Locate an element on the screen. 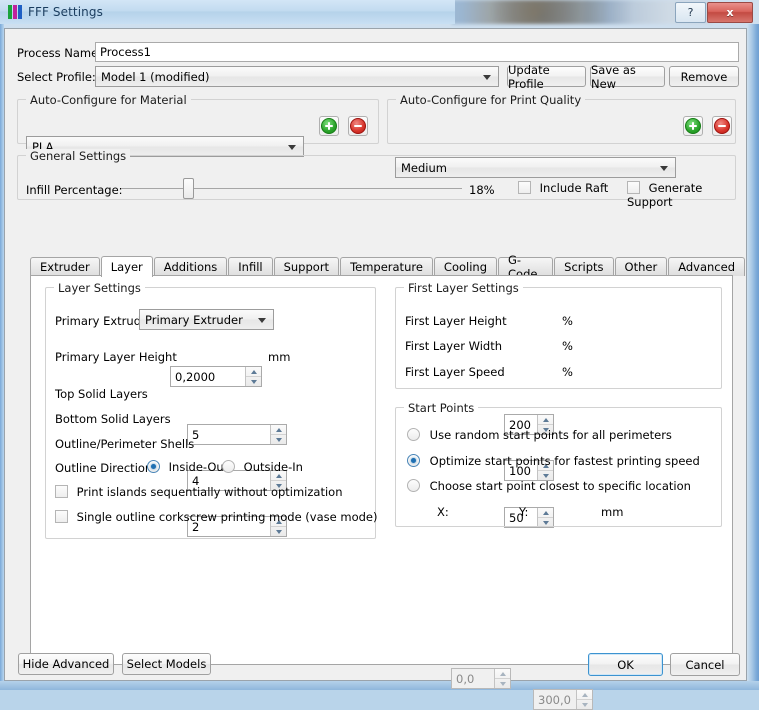 Image resolution: width=759 pixels, height=710 pixels. tab-gcode: G-Code is located at coordinates (526, 267).